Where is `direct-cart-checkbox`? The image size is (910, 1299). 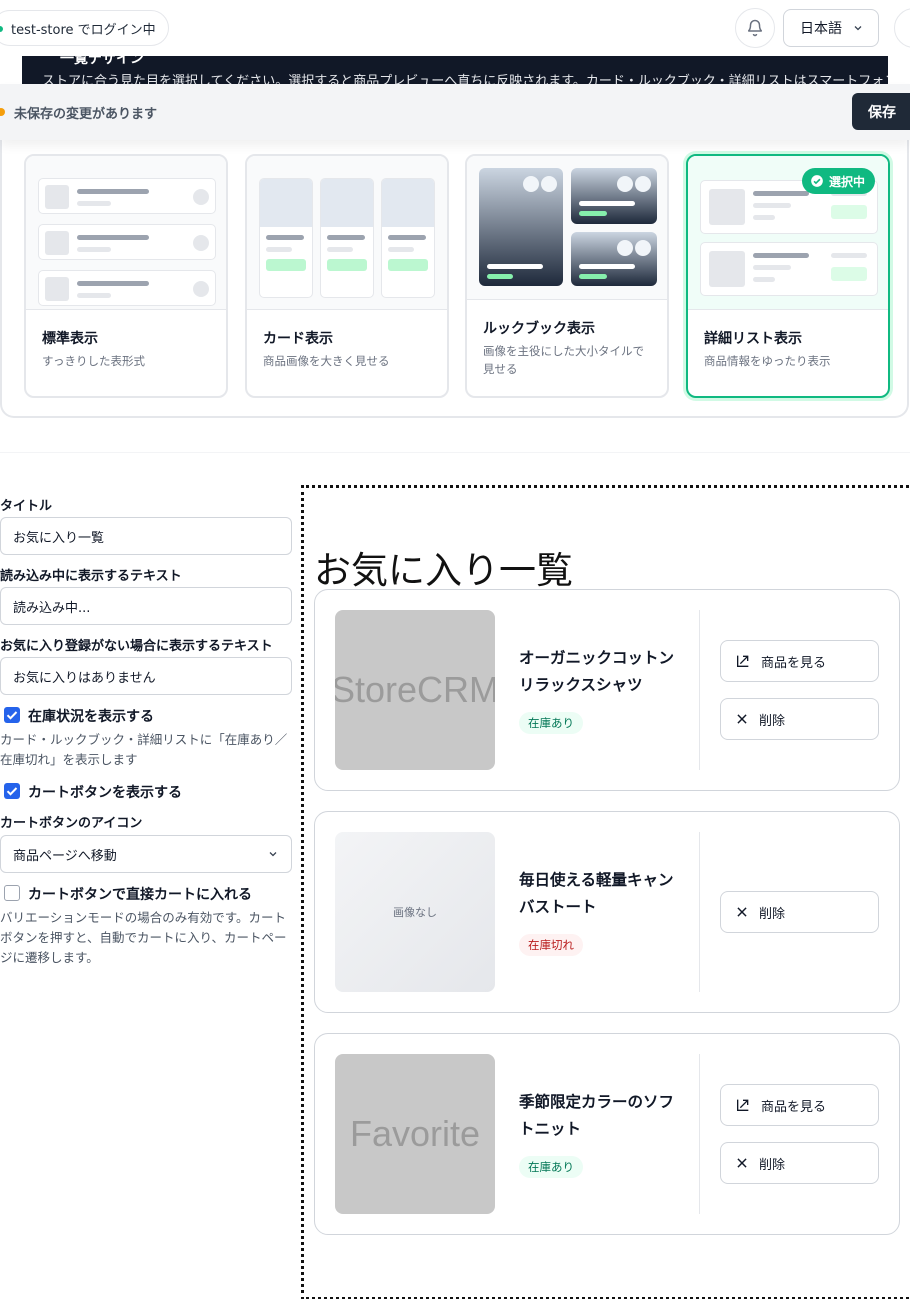 direct-cart-checkbox is located at coordinates (12, 893).